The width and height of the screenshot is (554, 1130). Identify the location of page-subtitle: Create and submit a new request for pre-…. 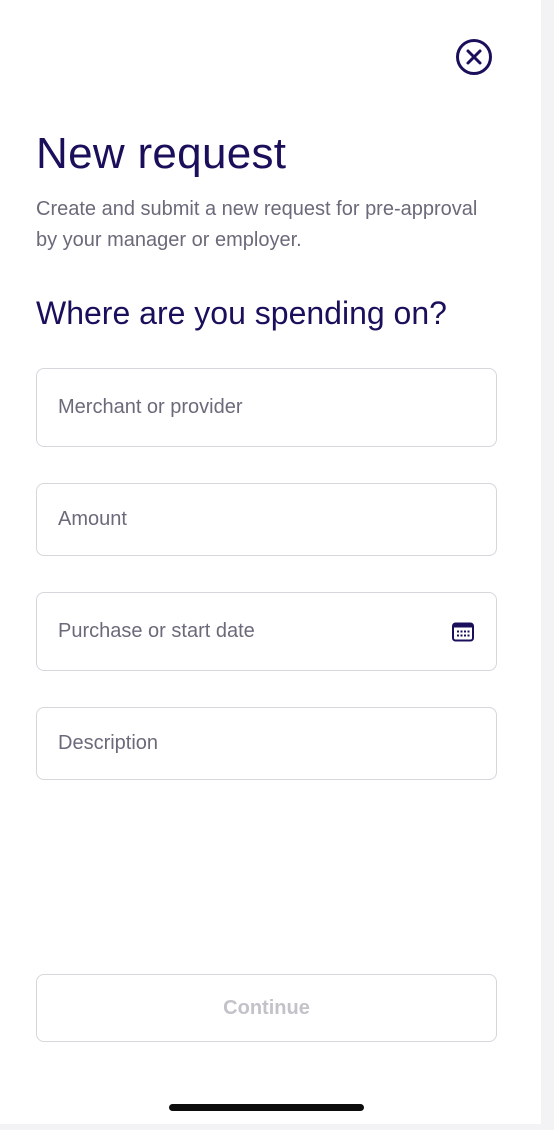
(257, 224).